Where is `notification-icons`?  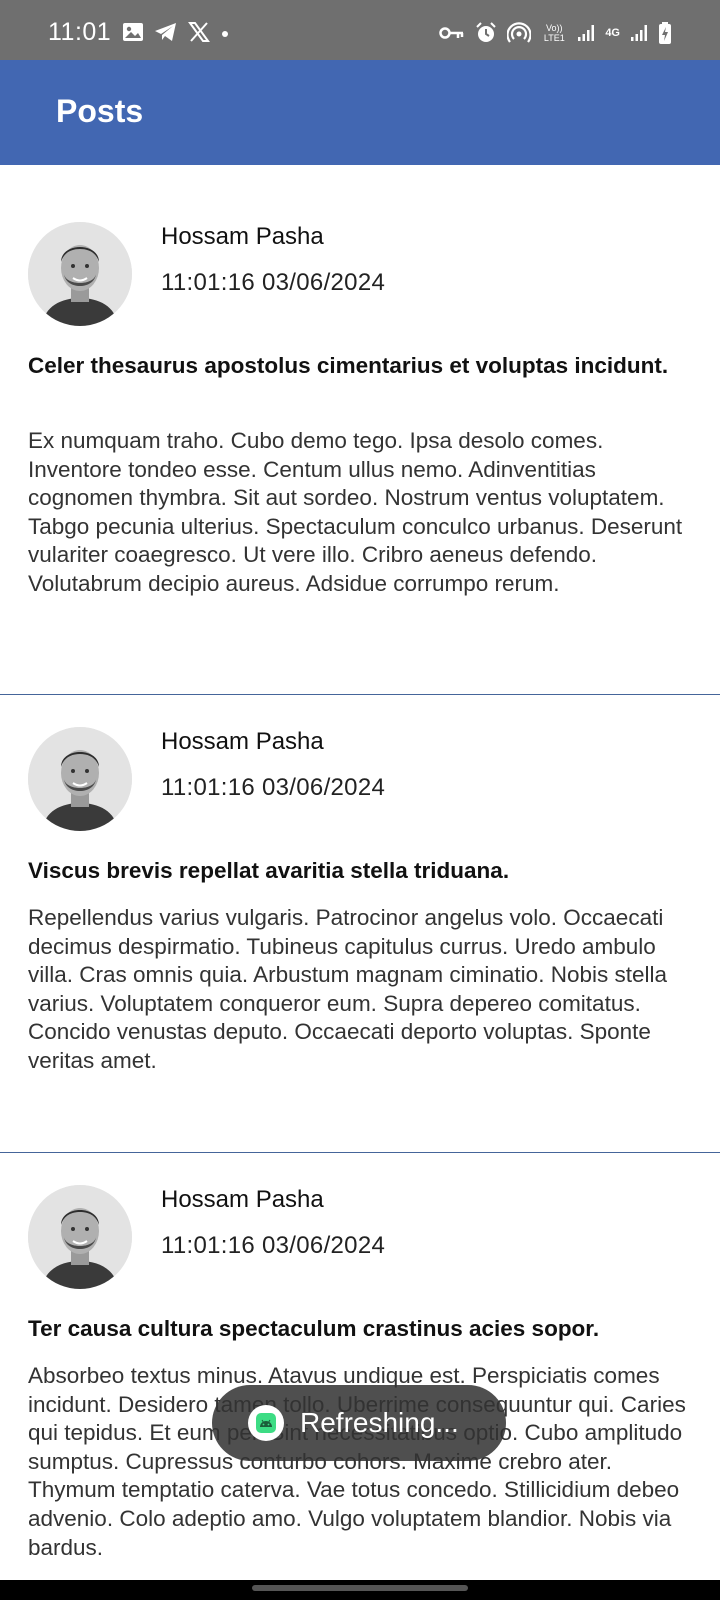 notification-icons is located at coordinates (176, 32).